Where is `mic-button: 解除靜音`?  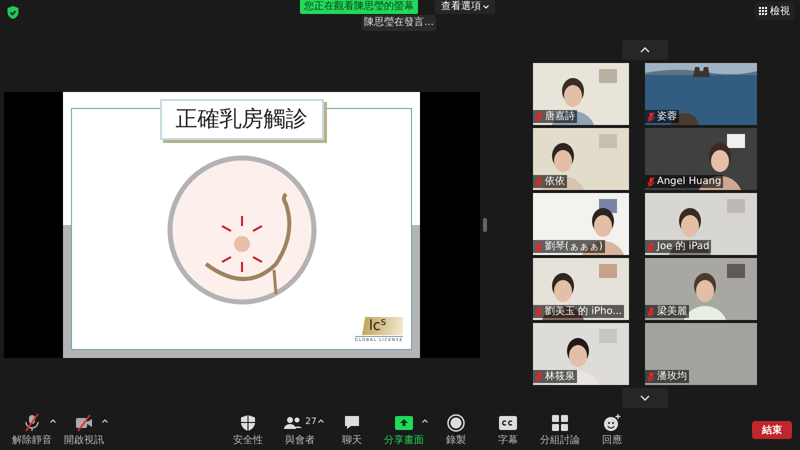
mic-button: 解除靜音 is located at coordinates (32, 430).